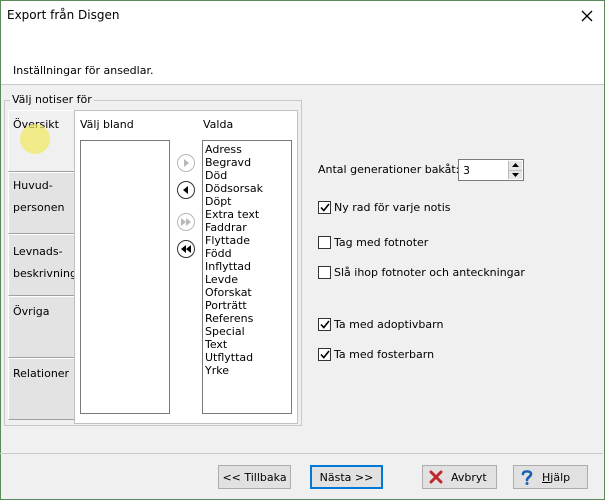  Describe the element at coordinates (466, 170) in the screenshot. I see `generations-value: 3` at that location.